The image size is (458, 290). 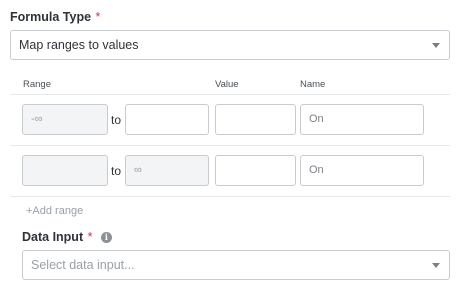 I want to click on info-icon: i, so click(x=106, y=237).